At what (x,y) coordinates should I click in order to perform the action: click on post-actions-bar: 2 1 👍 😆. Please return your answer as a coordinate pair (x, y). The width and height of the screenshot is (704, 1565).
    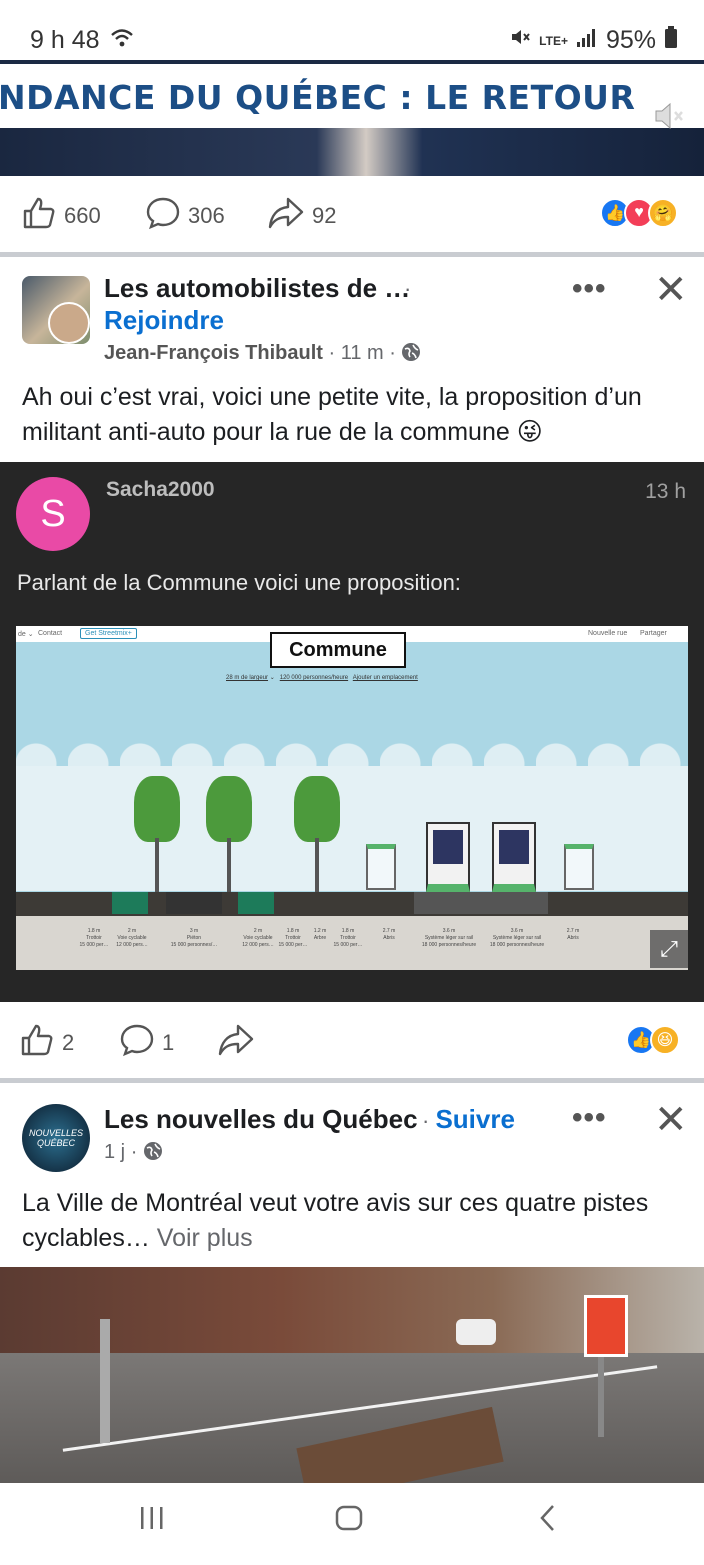
    Looking at the image, I should click on (352, 1041).